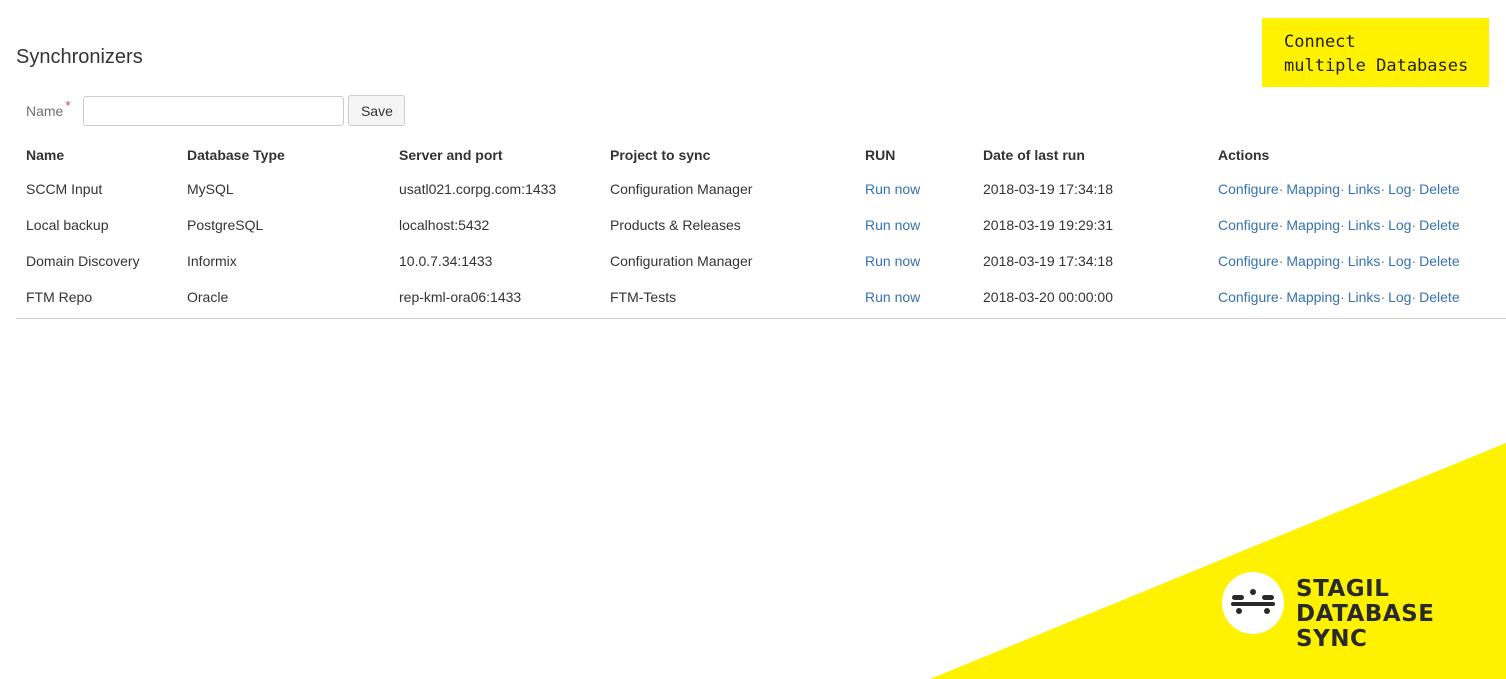 Image resolution: width=1506 pixels, height=679 pixels. What do you see at coordinates (675, 225) in the screenshot?
I see `cell-project: Products & Releases` at bounding box center [675, 225].